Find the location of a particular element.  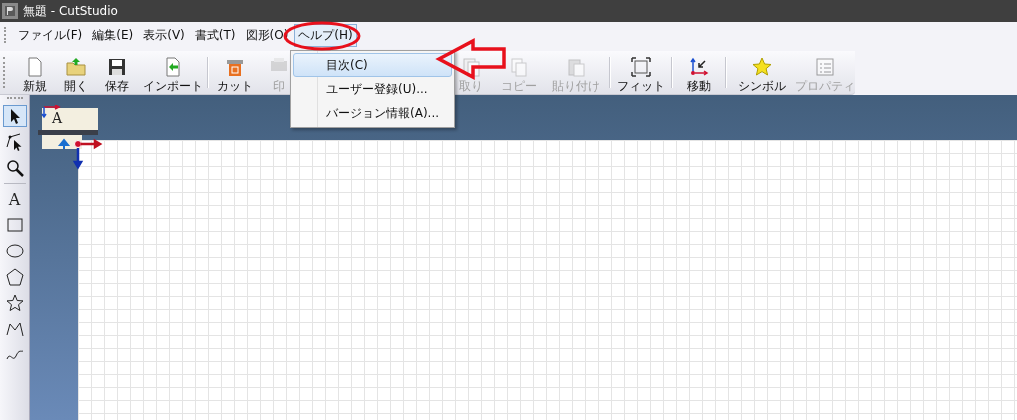

move-button: 移動 is located at coordinates (699, 72).